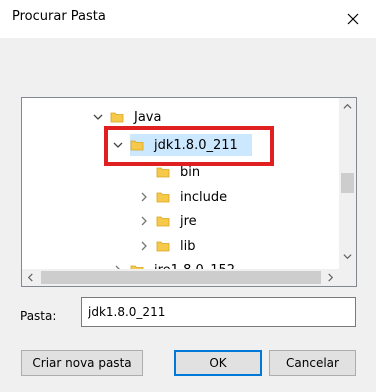  Describe the element at coordinates (330, 277) in the screenshot. I see `scroll-right-icon` at that location.